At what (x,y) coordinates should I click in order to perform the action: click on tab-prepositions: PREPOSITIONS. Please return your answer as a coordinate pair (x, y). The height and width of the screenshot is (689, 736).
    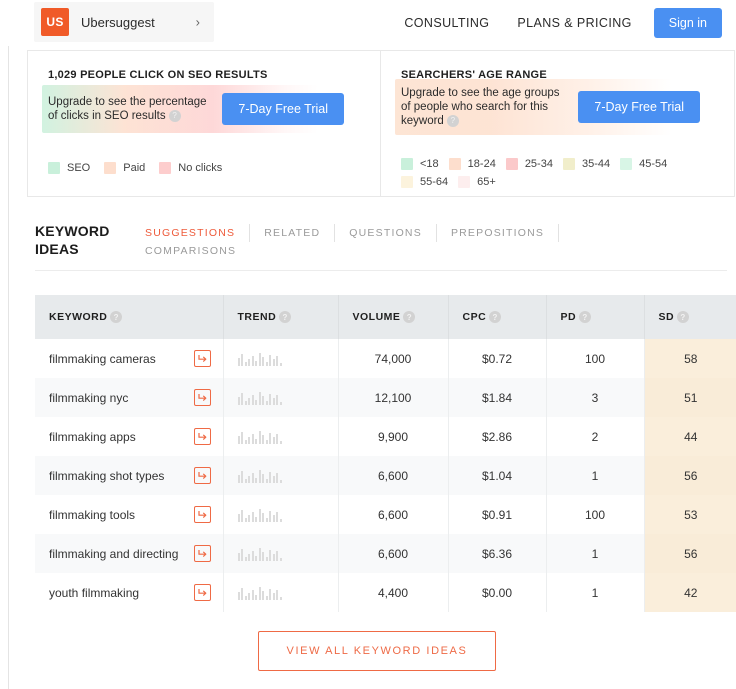
    Looking at the image, I should click on (498, 233).